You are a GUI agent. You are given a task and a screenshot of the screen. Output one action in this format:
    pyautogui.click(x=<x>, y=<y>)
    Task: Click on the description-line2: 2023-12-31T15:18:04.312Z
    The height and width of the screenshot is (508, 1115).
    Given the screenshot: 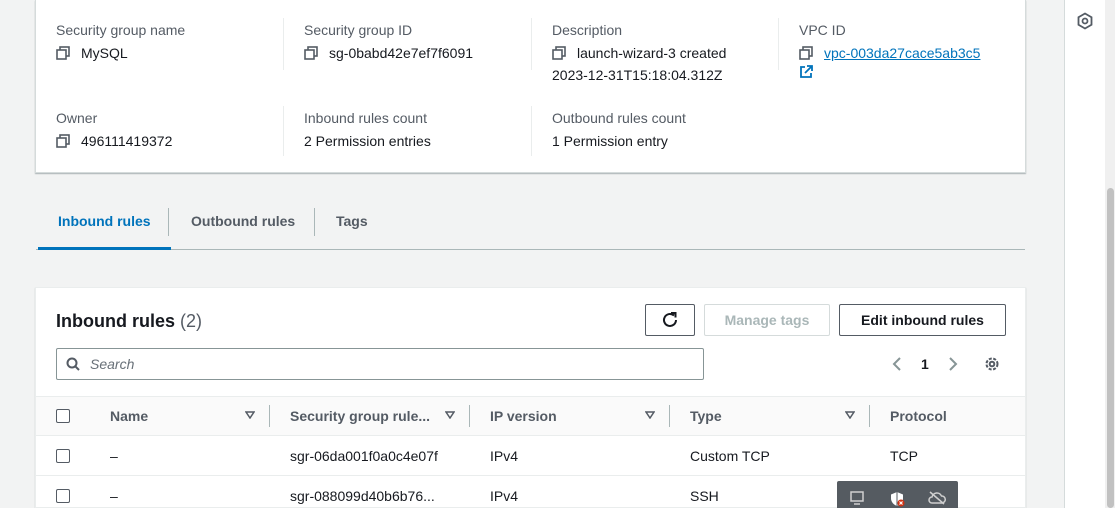 What is the action you would take?
    pyautogui.click(x=637, y=75)
    